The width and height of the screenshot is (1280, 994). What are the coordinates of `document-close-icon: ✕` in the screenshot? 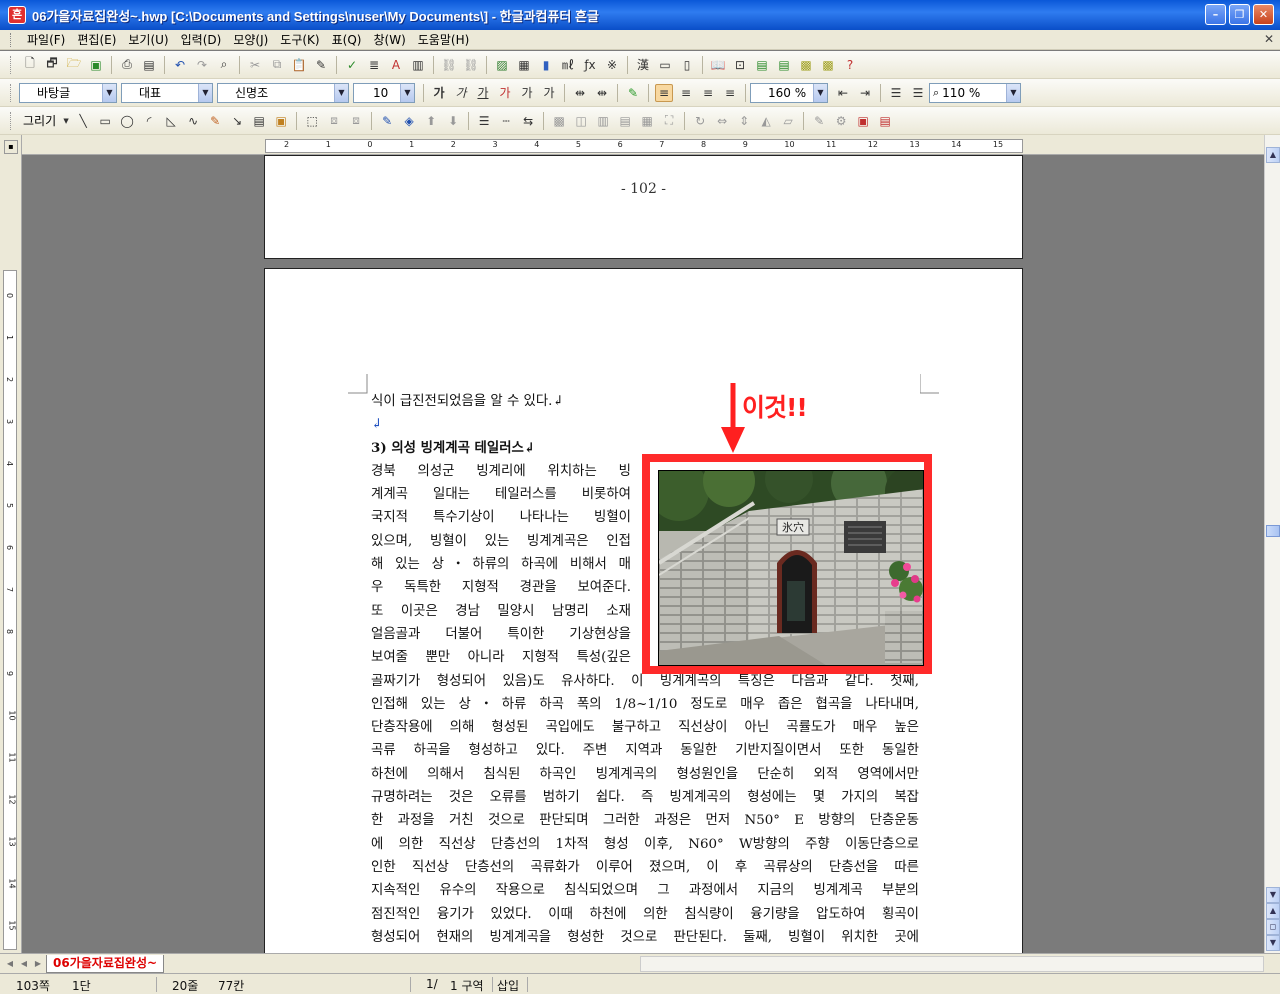 It's located at (1269, 39).